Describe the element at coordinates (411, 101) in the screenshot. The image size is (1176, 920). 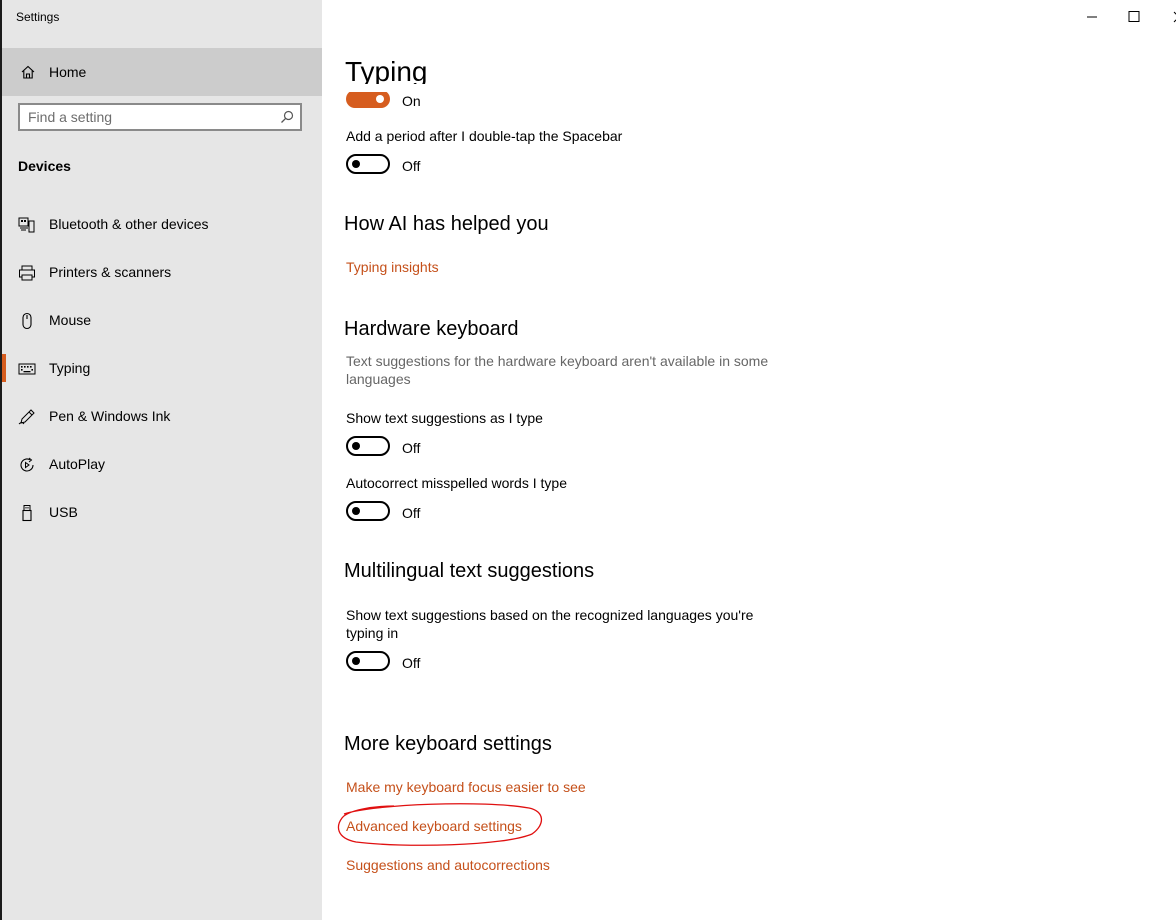
I see `top-toggle-state: On` at that location.